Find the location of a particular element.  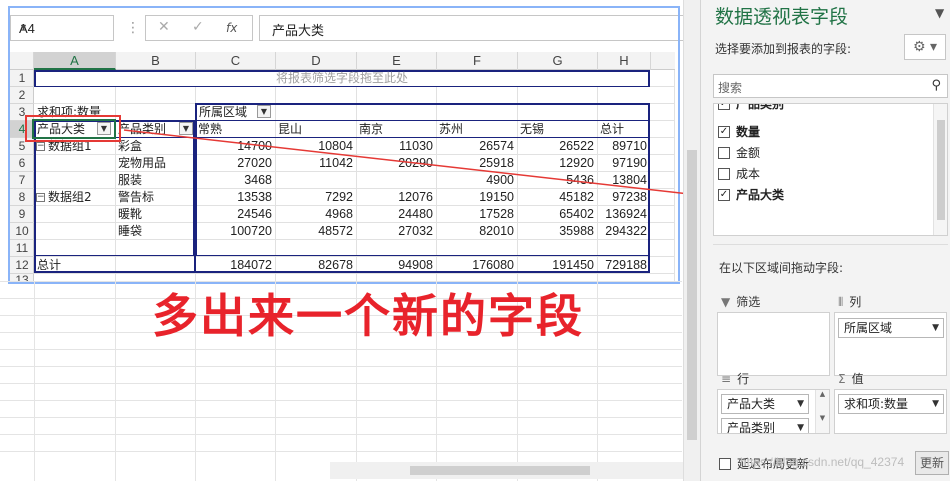

pane-subtitle: 选择要添加到报表的字段: is located at coordinates (783, 49).